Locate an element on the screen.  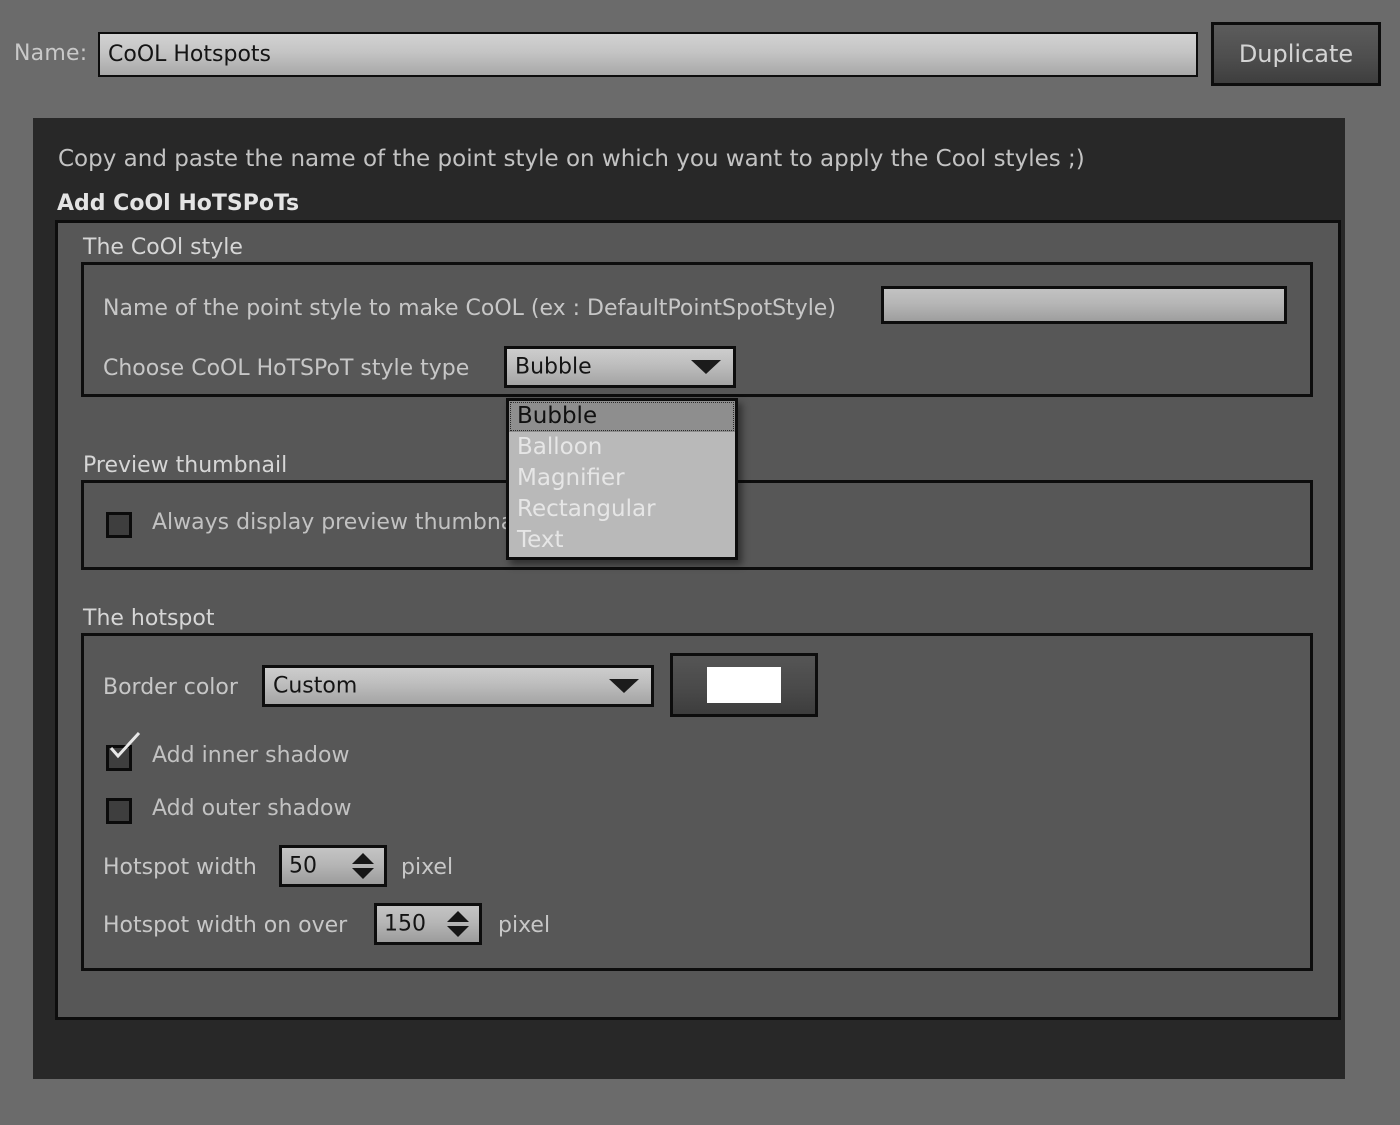
add-outer-shadow-label: Add outer shadow is located at coordinates (252, 808).